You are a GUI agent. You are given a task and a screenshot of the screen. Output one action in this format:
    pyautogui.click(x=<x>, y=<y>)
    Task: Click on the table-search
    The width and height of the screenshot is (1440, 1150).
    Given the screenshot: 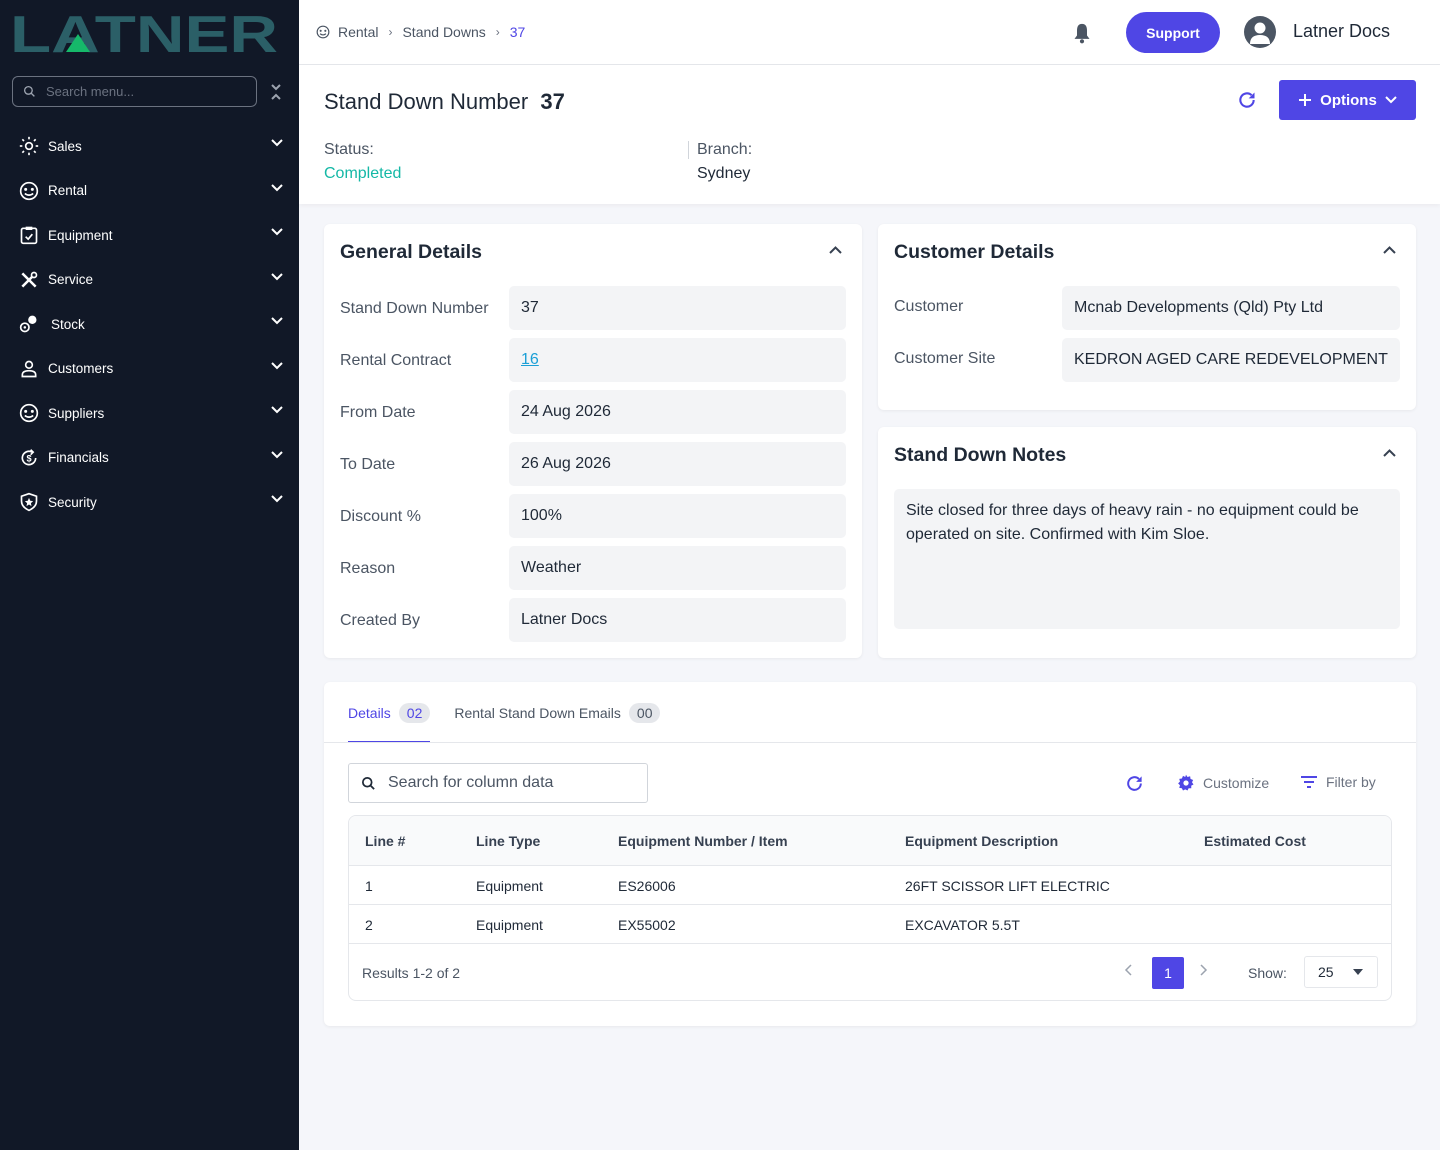 What is the action you would take?
    pyautogui.click(x=498, y=783)
    